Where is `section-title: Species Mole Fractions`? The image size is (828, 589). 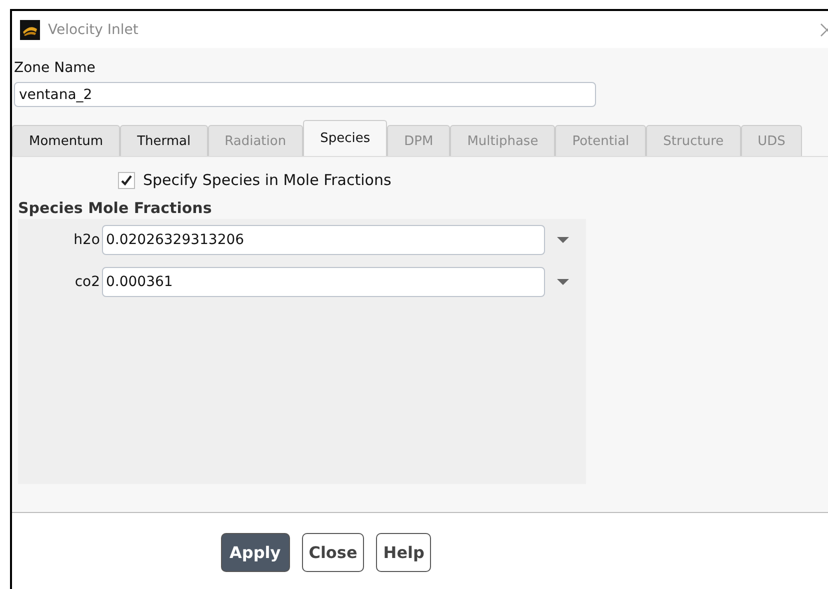
section-title: Species Mole Fractions is located at coordinates (115, 209).